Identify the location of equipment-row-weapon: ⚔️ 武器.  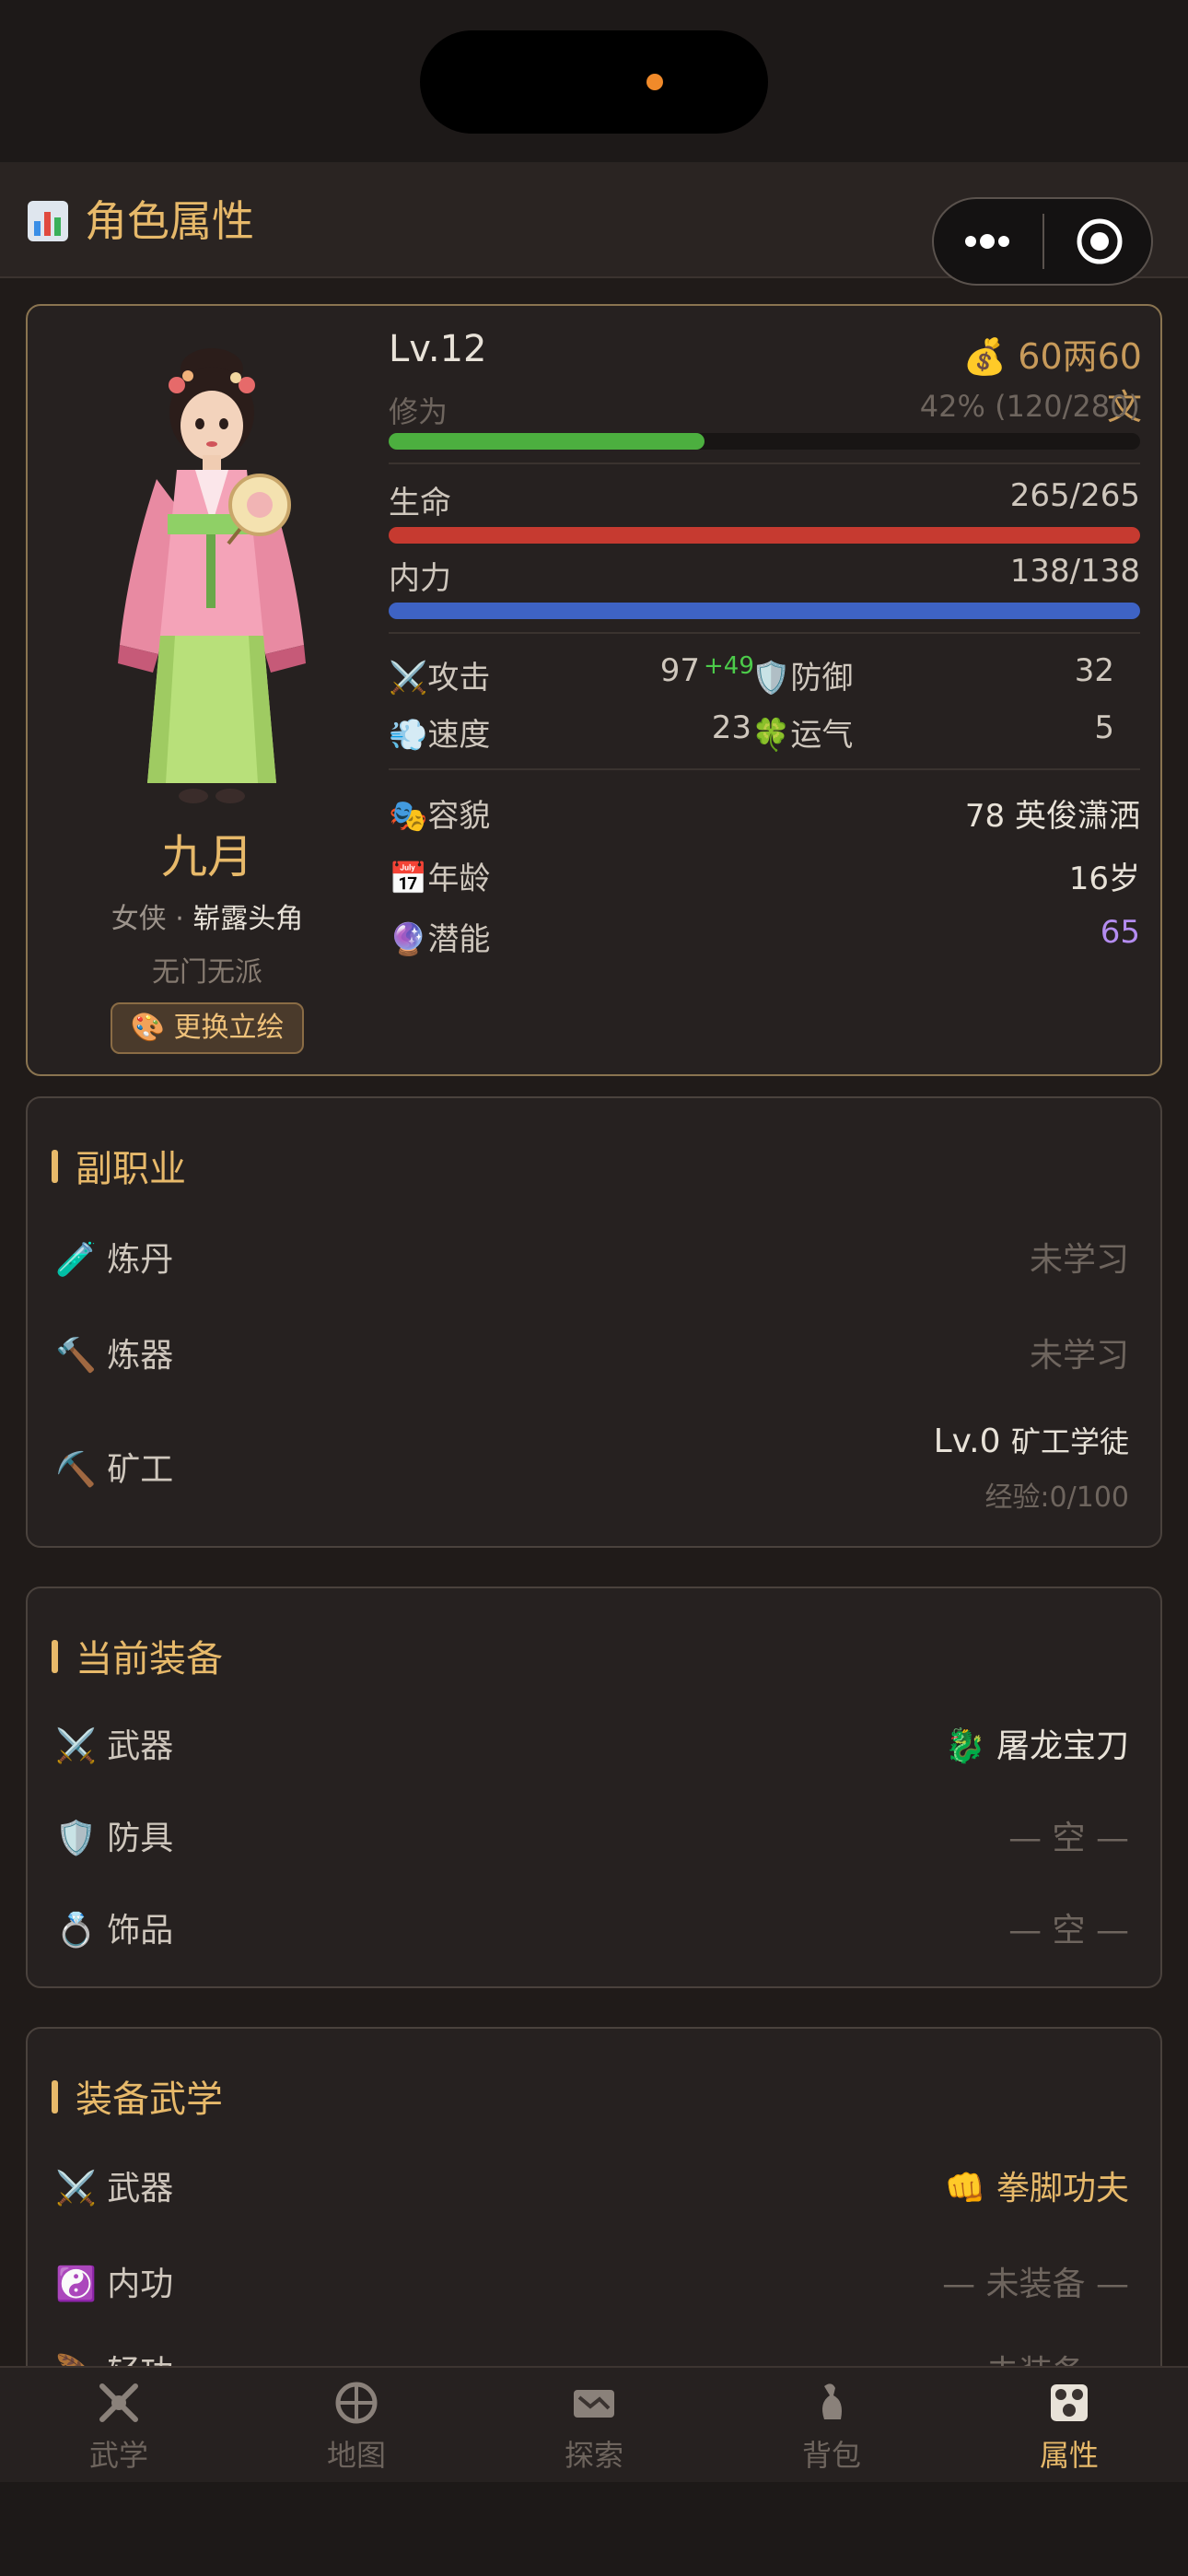
(114, 1743).